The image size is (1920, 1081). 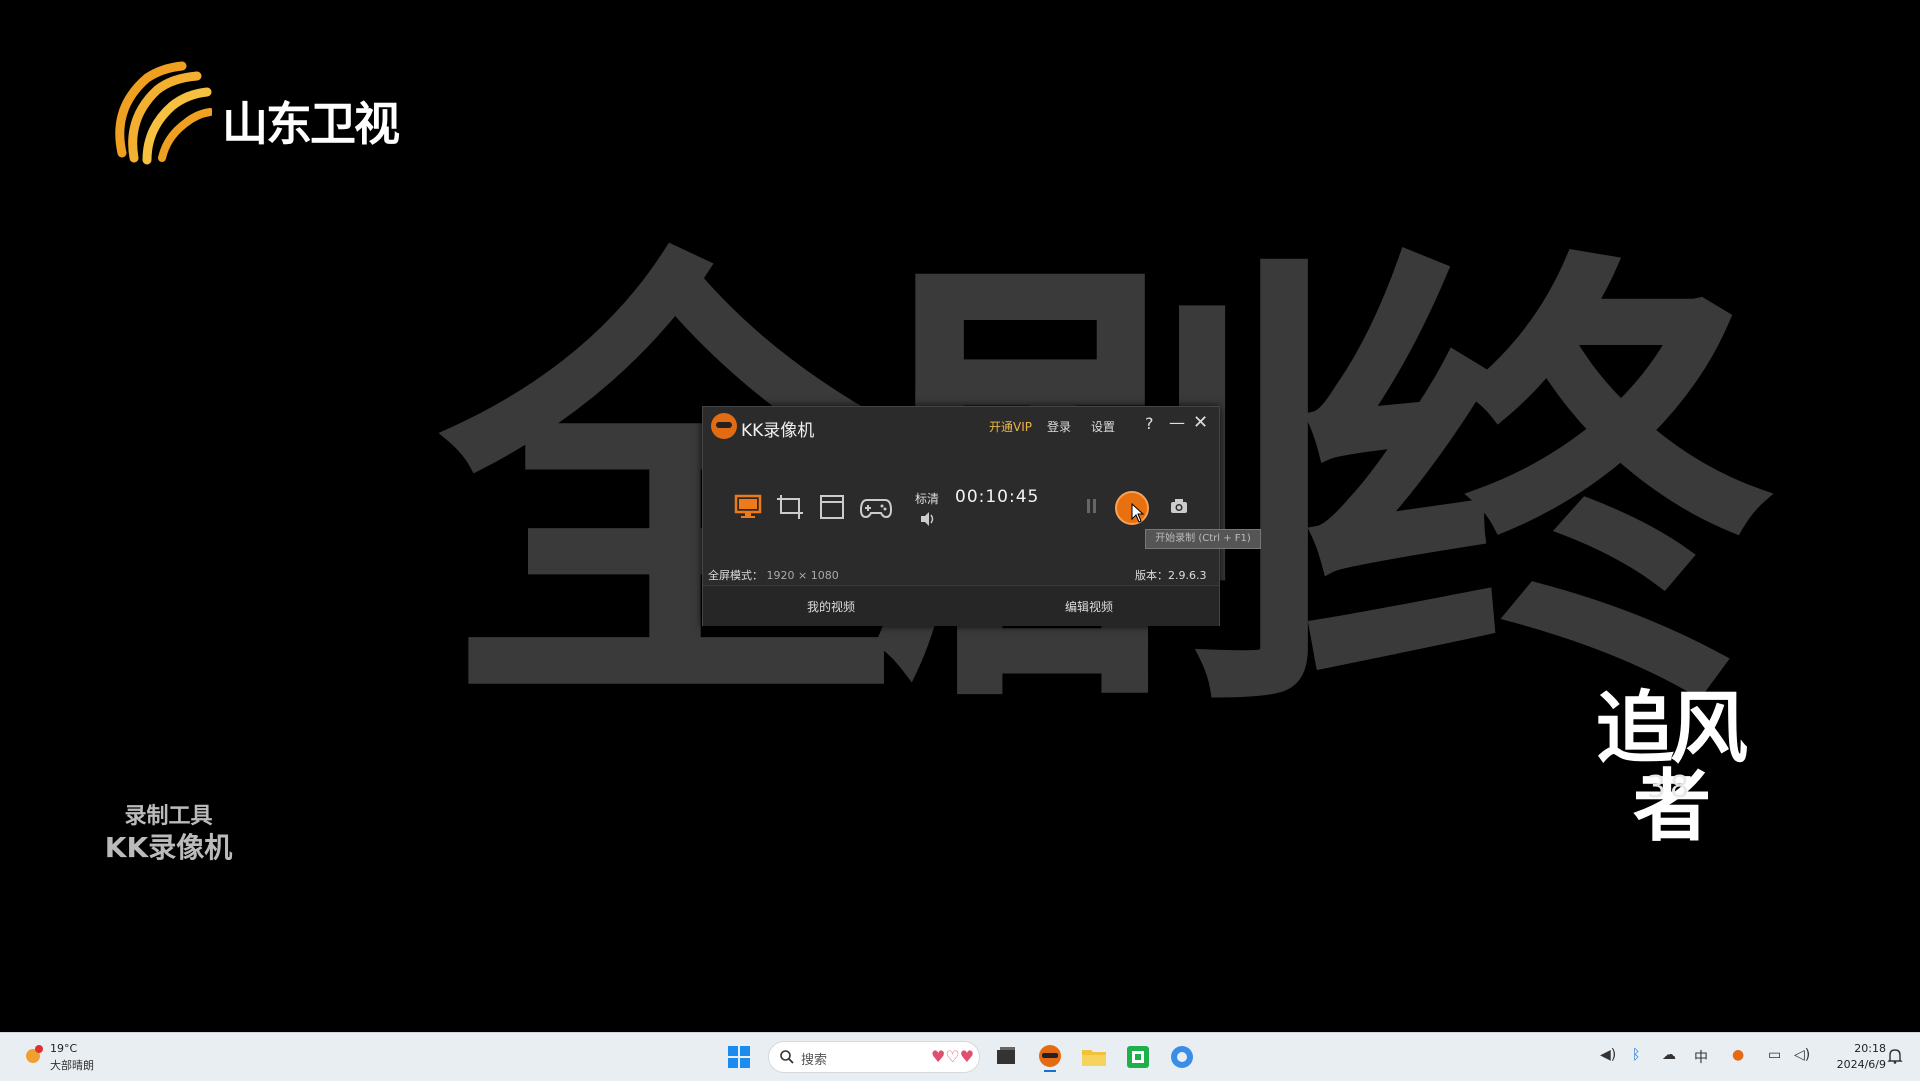 What do you see at coordinates (1856, 1064) in the screenshot?
I see `clock-date: 2024/6/9` at bounding box center [1856, 1064].